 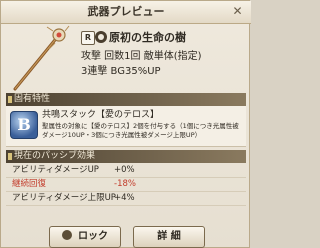 What do you see at coordinates (41, 58) in the screenshot?
I see `weapon-staff-image` at bounding box center [41, 58].